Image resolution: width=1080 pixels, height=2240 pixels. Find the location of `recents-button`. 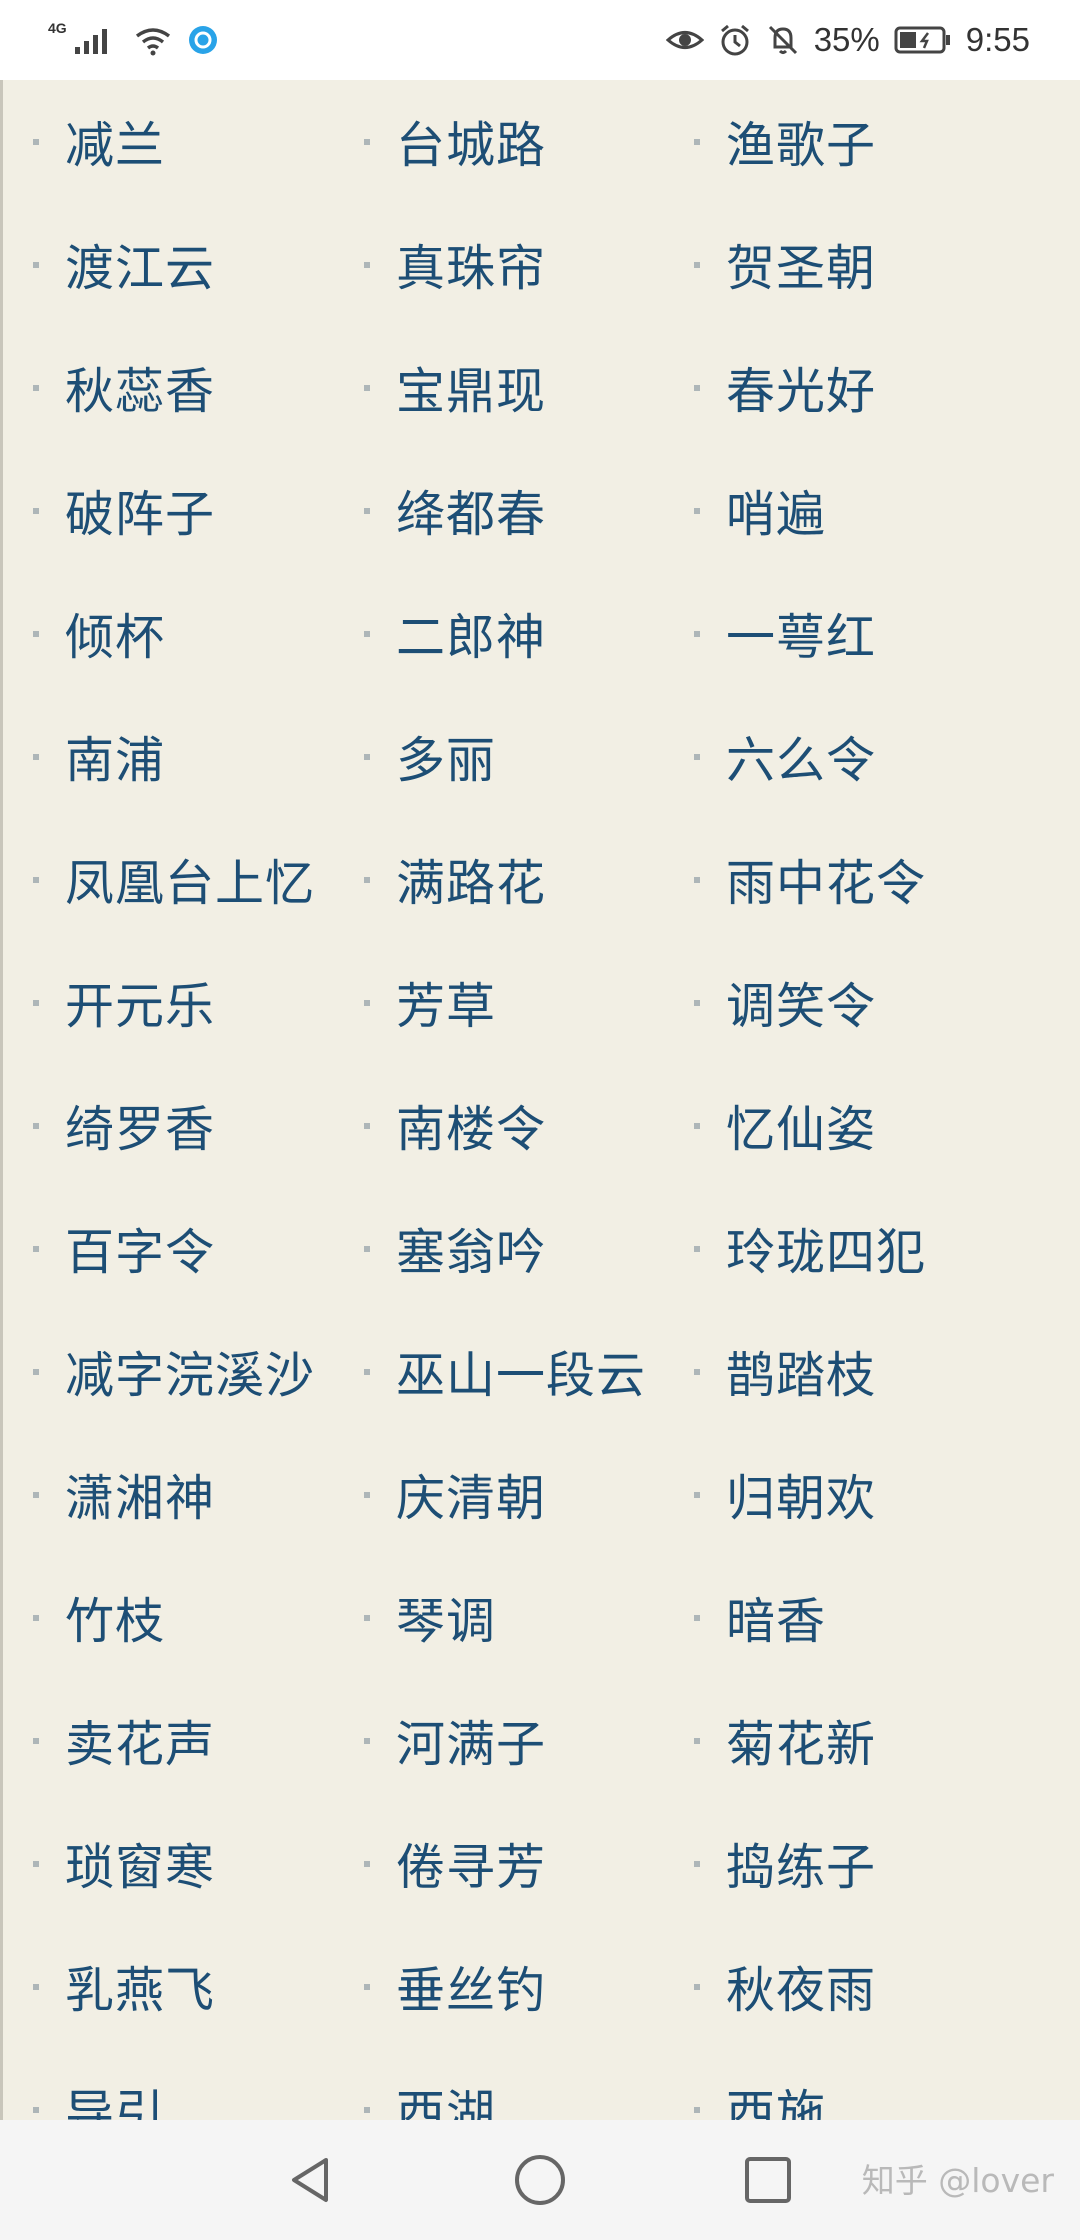

recents-button is located at coordinates (768, 2180).